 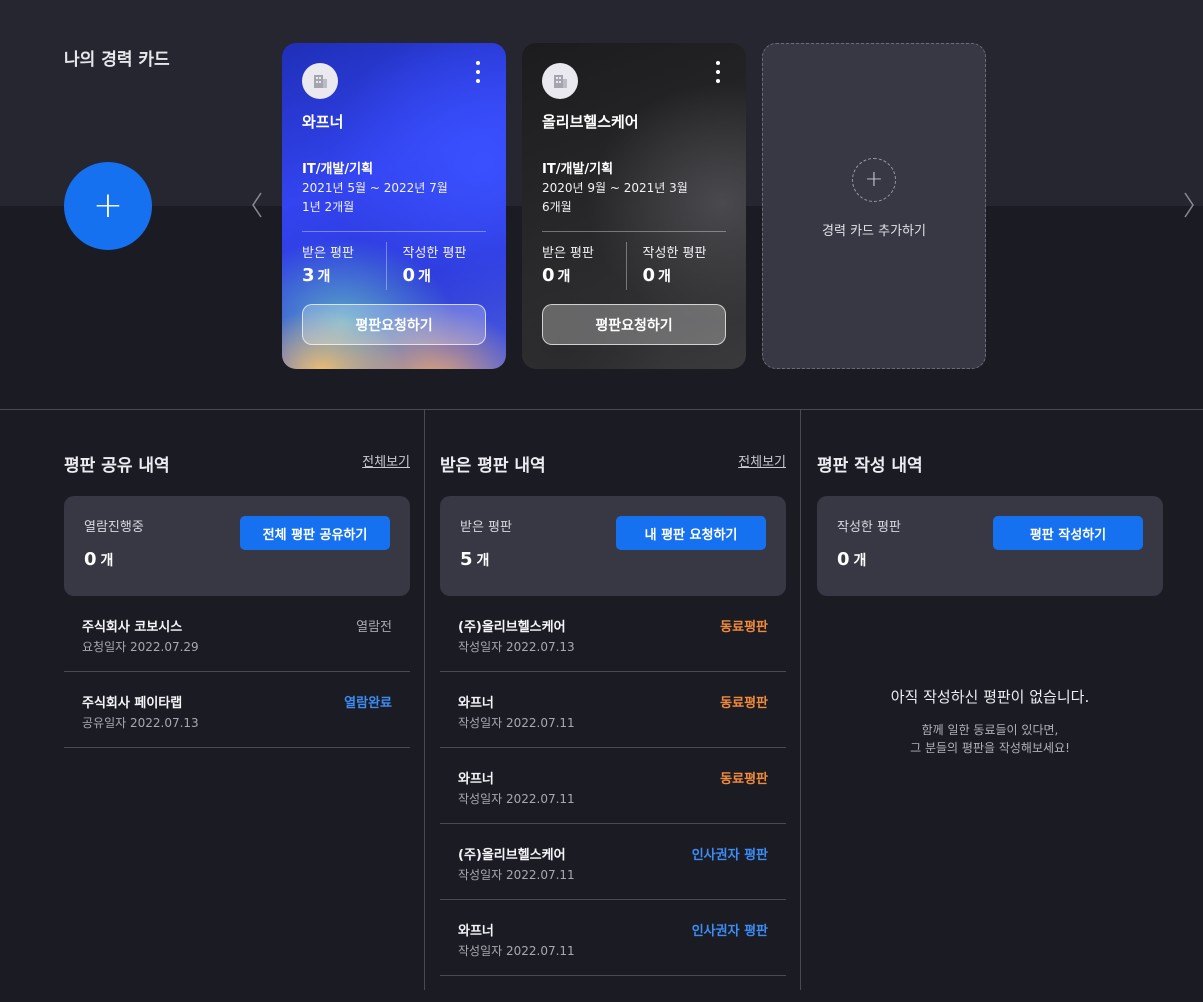 What do you see at coordinates (323, 122) in the screenshot?
I see `card-company: 와프너` at bounding box center [323, 122].